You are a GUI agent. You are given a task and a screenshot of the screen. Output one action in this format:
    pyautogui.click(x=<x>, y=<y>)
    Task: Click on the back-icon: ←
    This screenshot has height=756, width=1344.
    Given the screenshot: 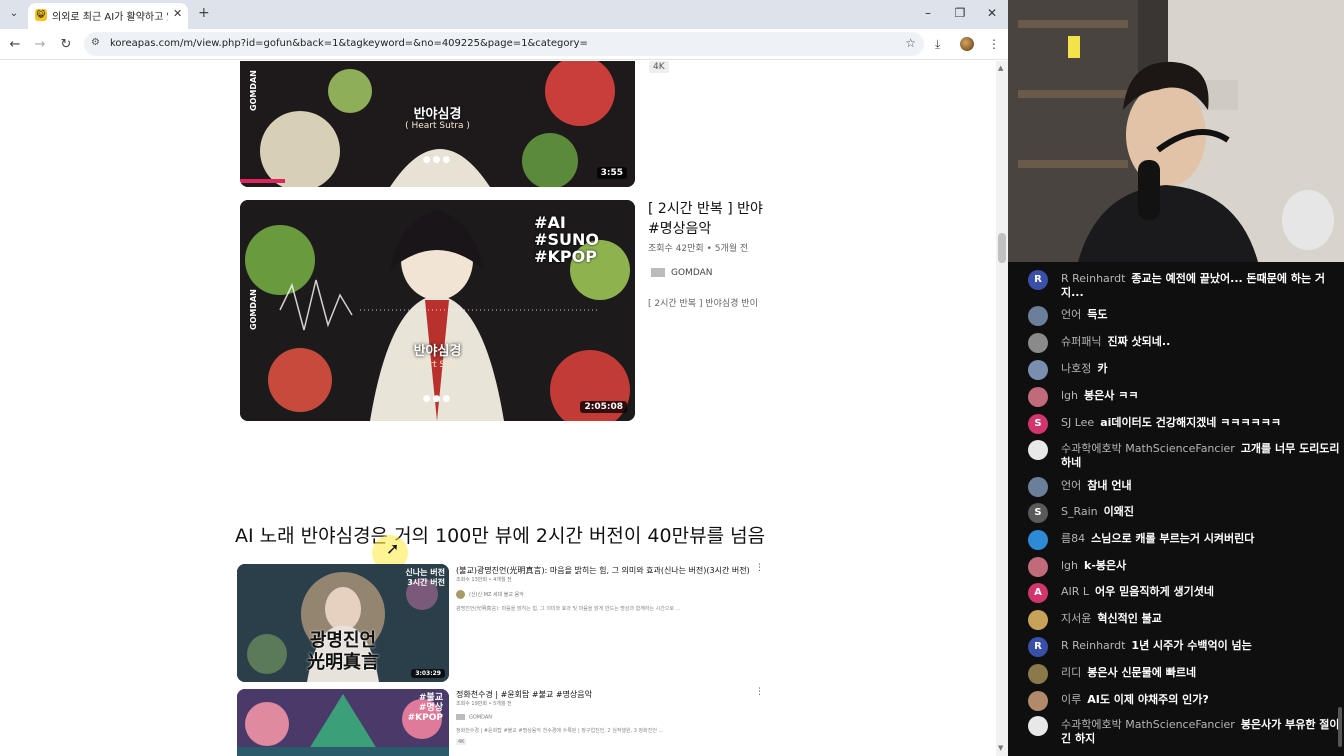 What is the action you would take?
    pyautogui.click(x=15, y=44)
    